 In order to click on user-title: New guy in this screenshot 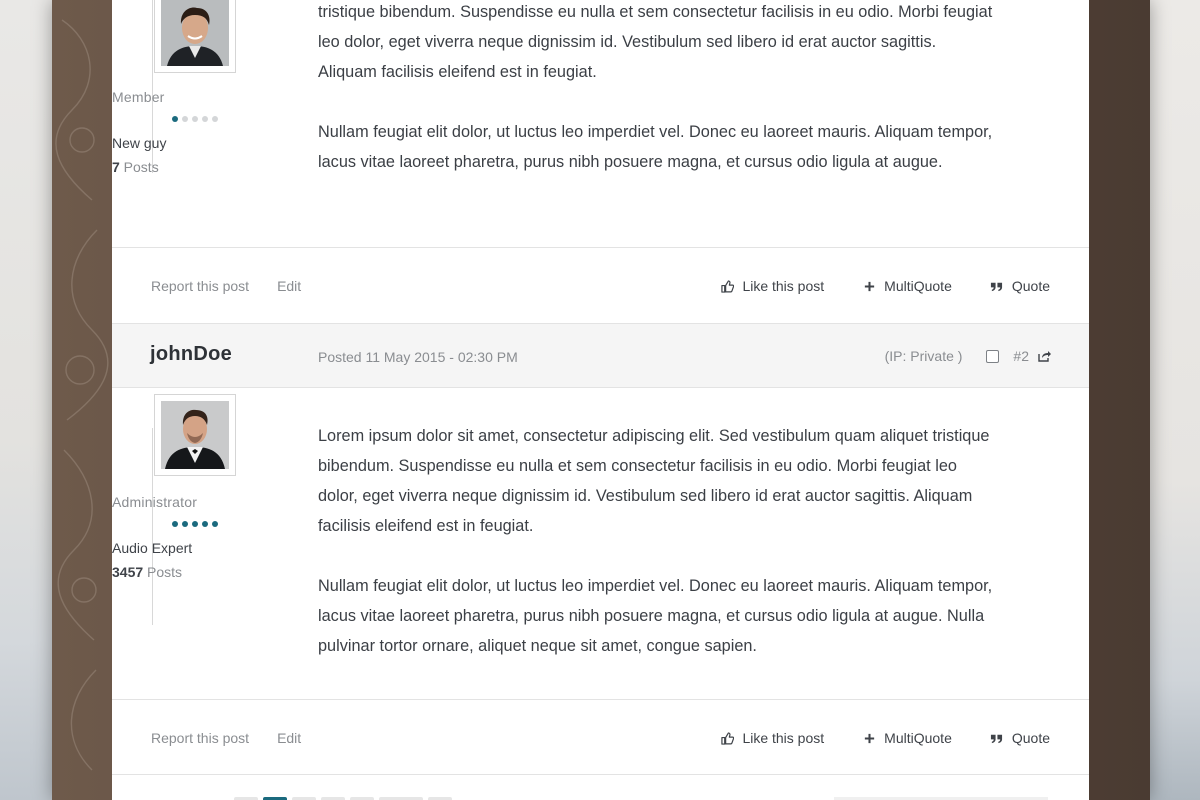, I will do `click(139, 143)`.